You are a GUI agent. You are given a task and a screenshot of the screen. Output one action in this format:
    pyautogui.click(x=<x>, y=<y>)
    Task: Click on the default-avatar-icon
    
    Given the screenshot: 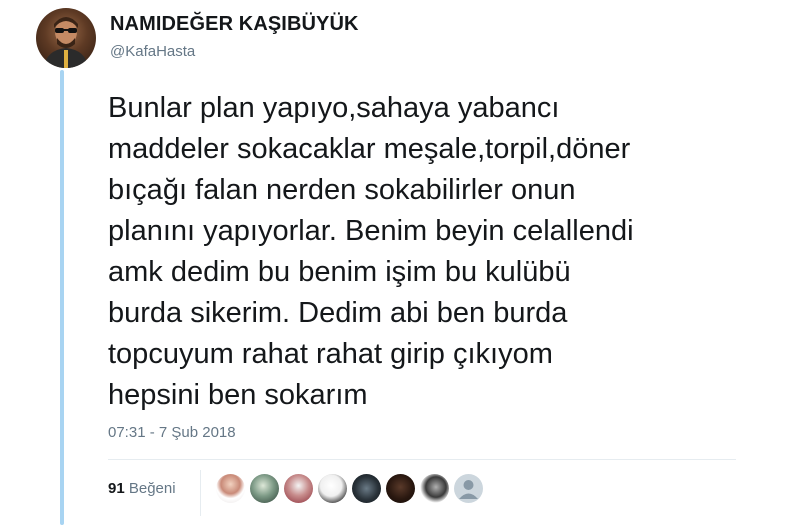 What is the action you would take?
    pyautogui.click(x=468, y=489)
    